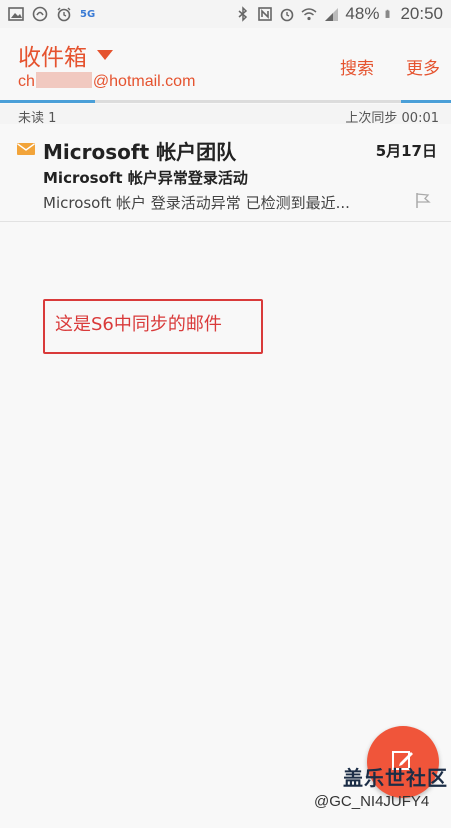  Describe the element at coordinates (243, 14) in the screenshot. I see `bluetooth-icon` at that location.